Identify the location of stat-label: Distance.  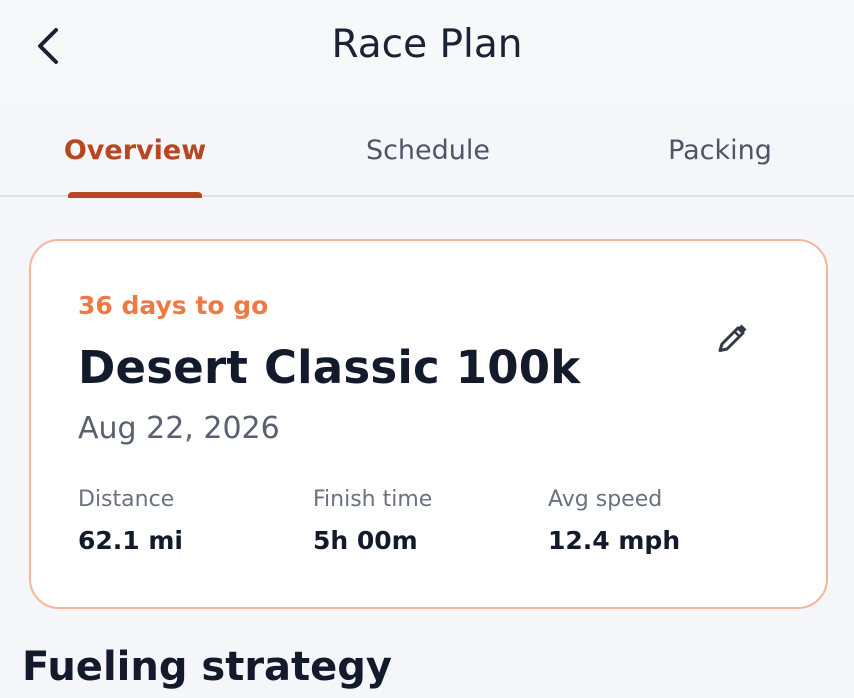
(126, 499).